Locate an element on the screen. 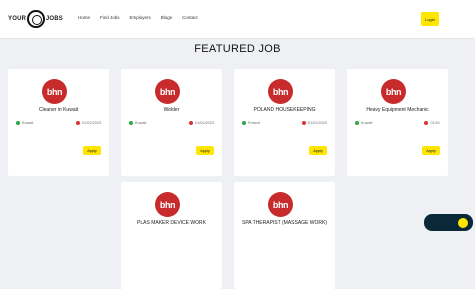  job-title: Cleaner in Kuwait is located at coordinates (58, 110).